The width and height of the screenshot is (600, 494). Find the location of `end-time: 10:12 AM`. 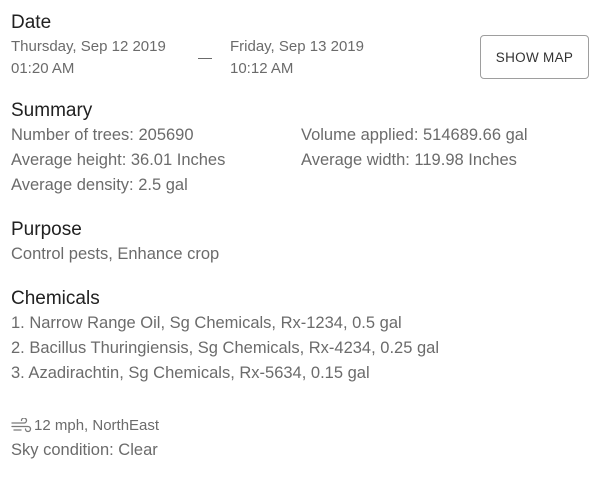

end-time: 10:12 AM is located at coordinates (262, 68).